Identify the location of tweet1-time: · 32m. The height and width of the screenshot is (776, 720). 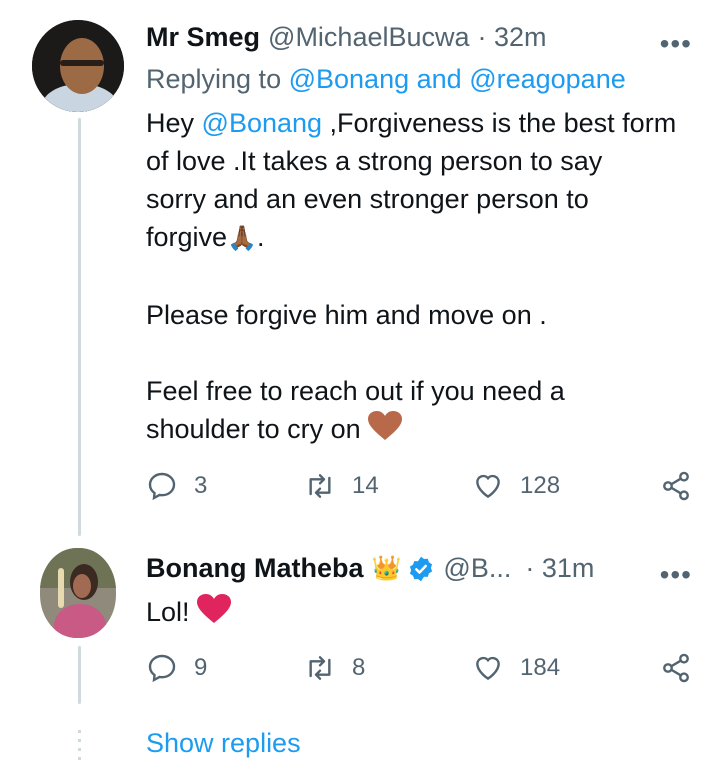
(512, 37).